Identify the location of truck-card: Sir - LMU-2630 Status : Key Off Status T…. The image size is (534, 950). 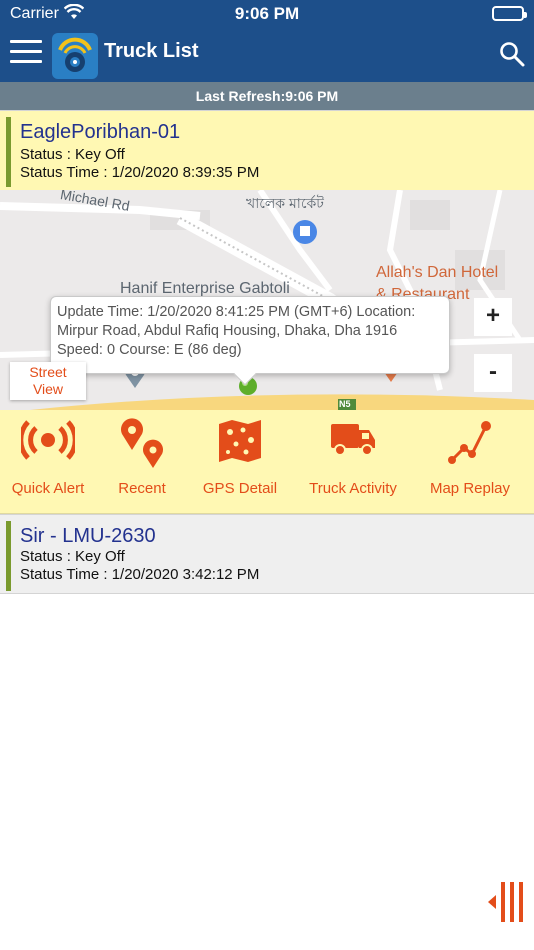
(267, 554).